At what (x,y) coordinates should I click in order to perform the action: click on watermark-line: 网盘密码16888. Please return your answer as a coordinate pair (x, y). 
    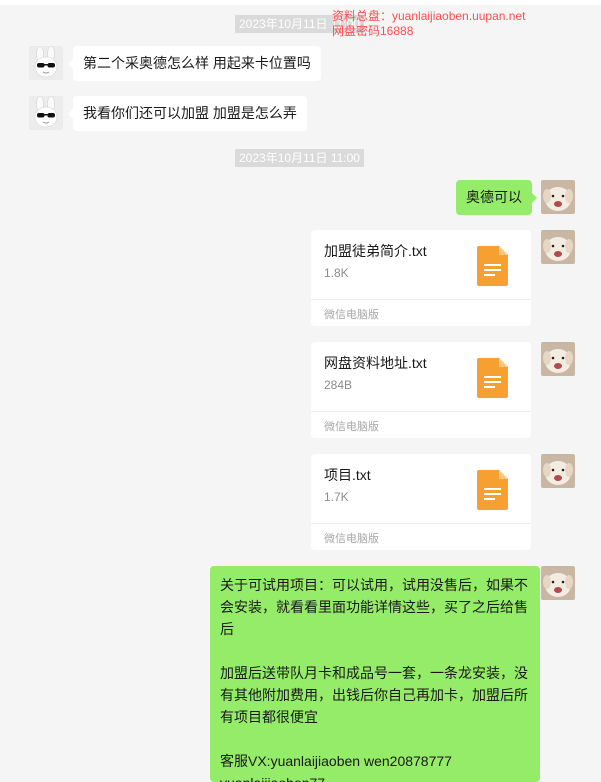
    Looking at the image, I should click on (373, 31).